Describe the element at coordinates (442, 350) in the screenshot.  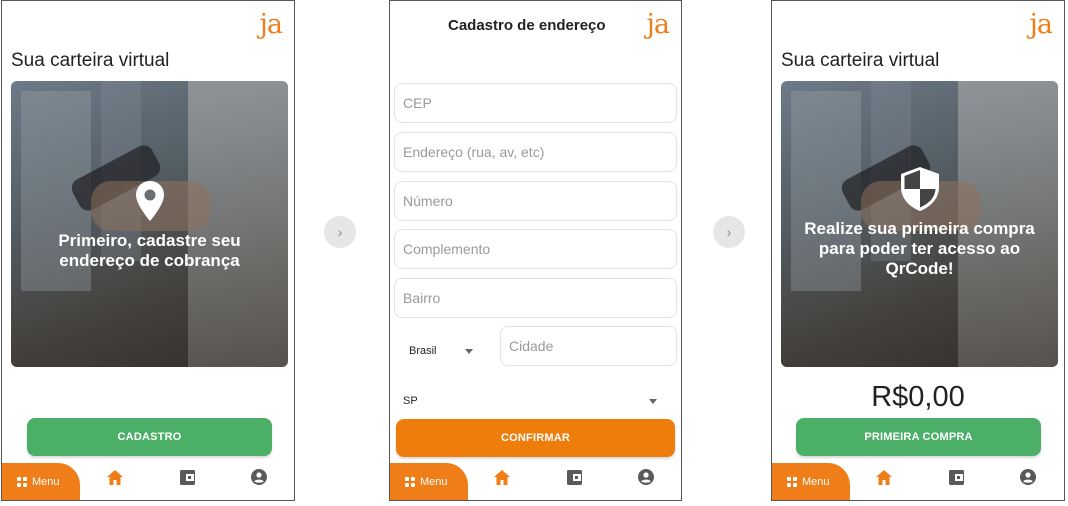
I see `country-select: Brasil` at that location.